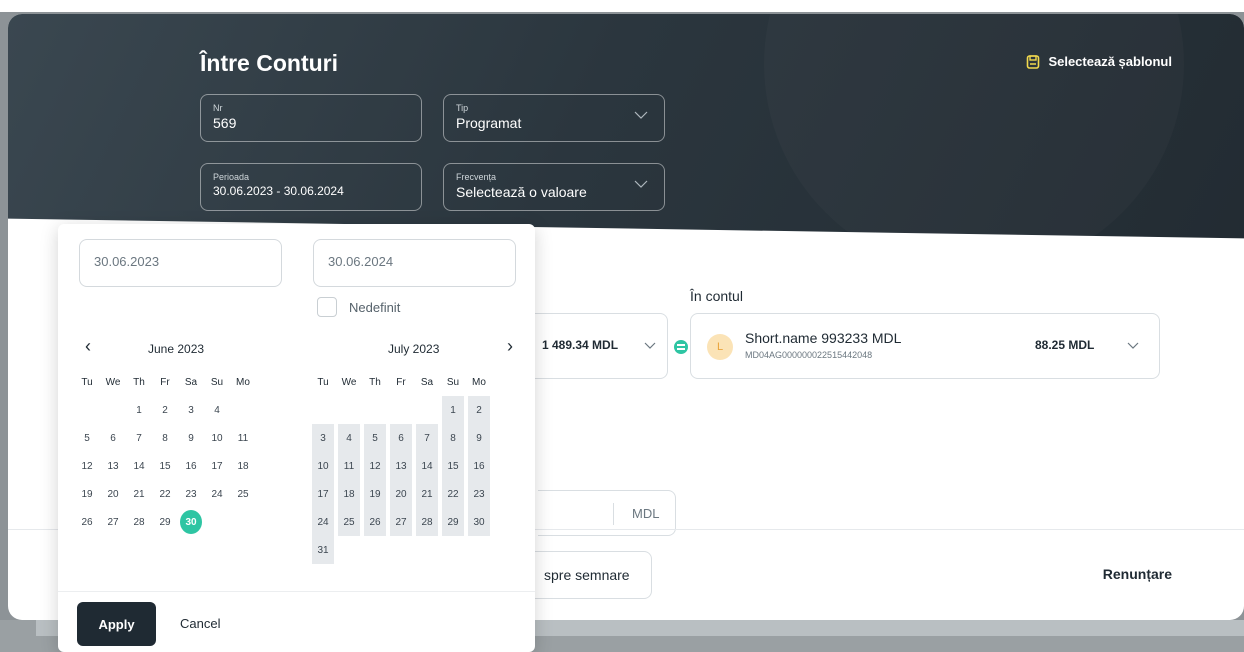 The width and height of the screenshot is (1244, 652). Describe the element at coordinates (1033, 61) in the screenshot. I see `template-icon` at that location.